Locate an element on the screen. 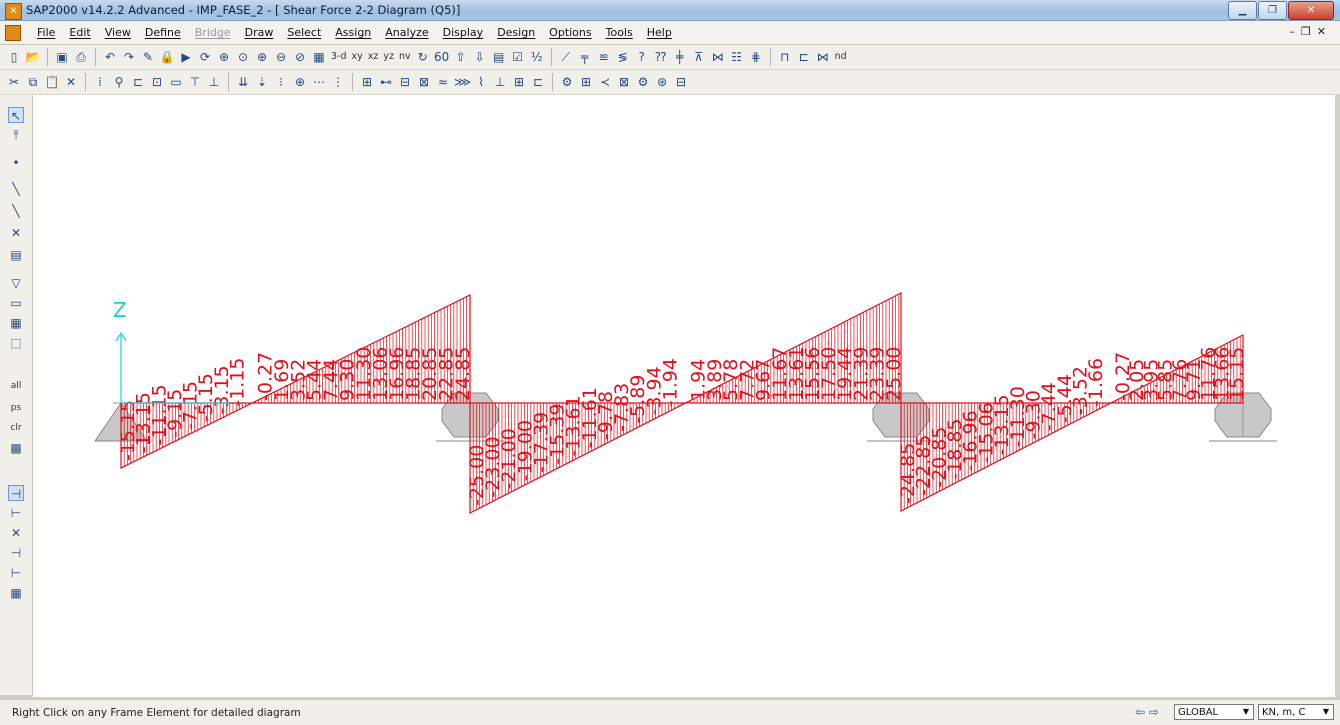 The width and height of the screenshot is (1340, 725). quick-draw-frame-icon: ╲ is located at coordinates (16, 211).